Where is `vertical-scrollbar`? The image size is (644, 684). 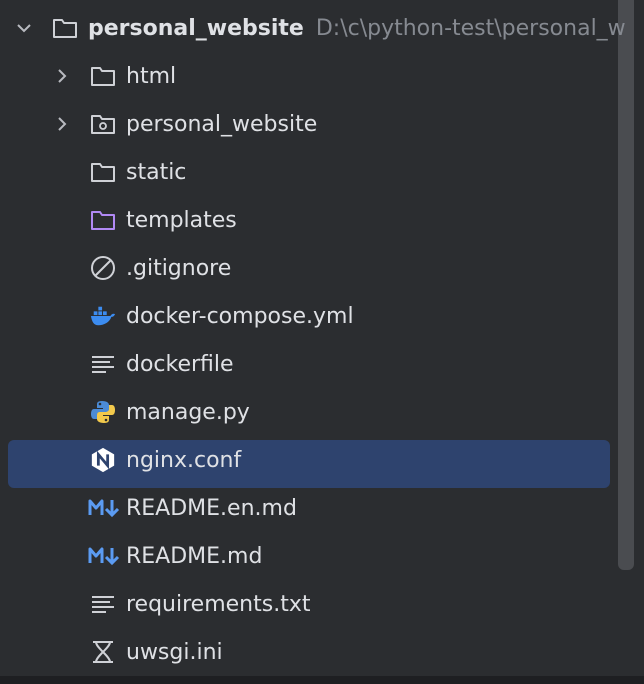
vertical-scrollbar is located at coordinates (626, 285).